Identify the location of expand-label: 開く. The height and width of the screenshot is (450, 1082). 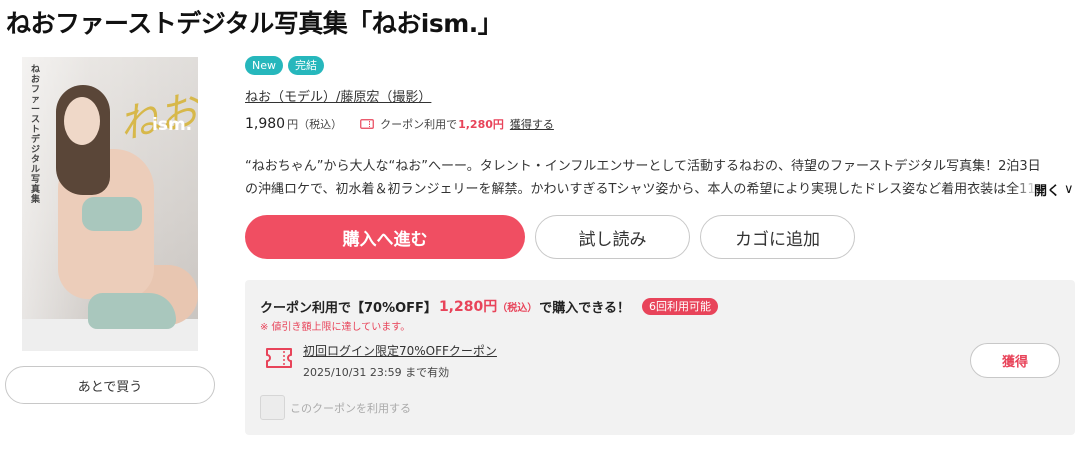
(1047, 191).